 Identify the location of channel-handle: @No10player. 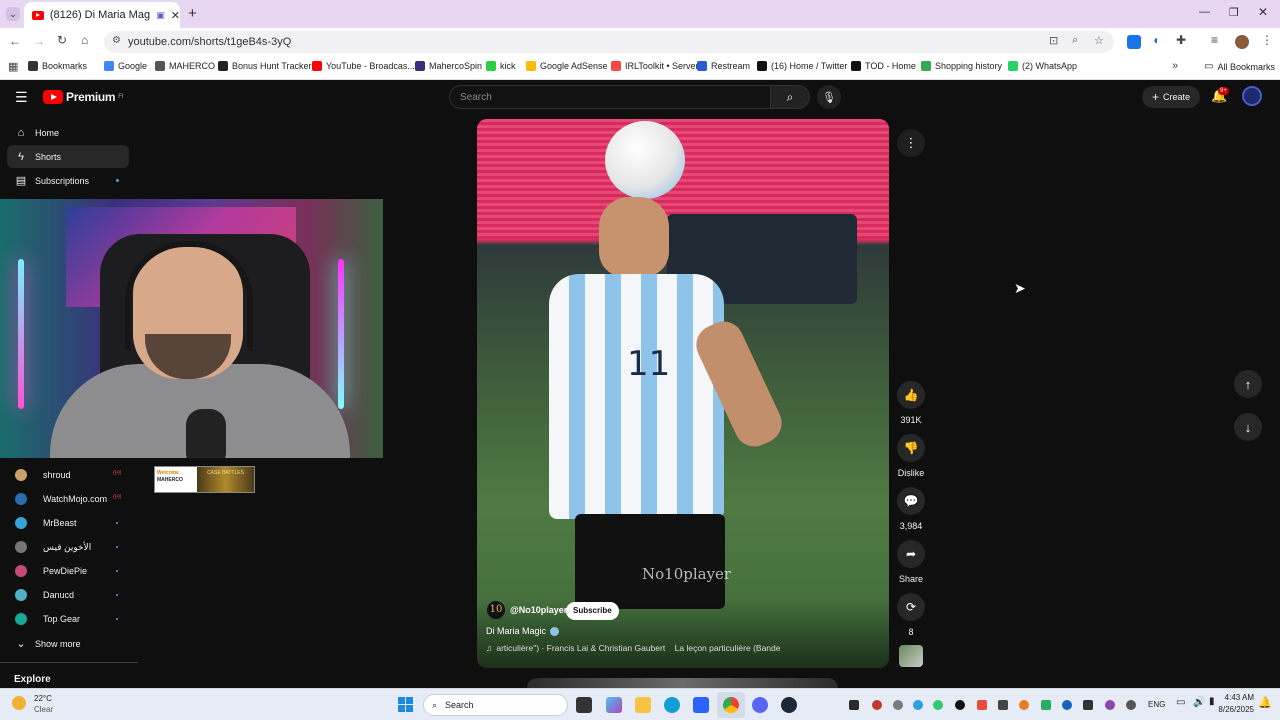
(538, 610).